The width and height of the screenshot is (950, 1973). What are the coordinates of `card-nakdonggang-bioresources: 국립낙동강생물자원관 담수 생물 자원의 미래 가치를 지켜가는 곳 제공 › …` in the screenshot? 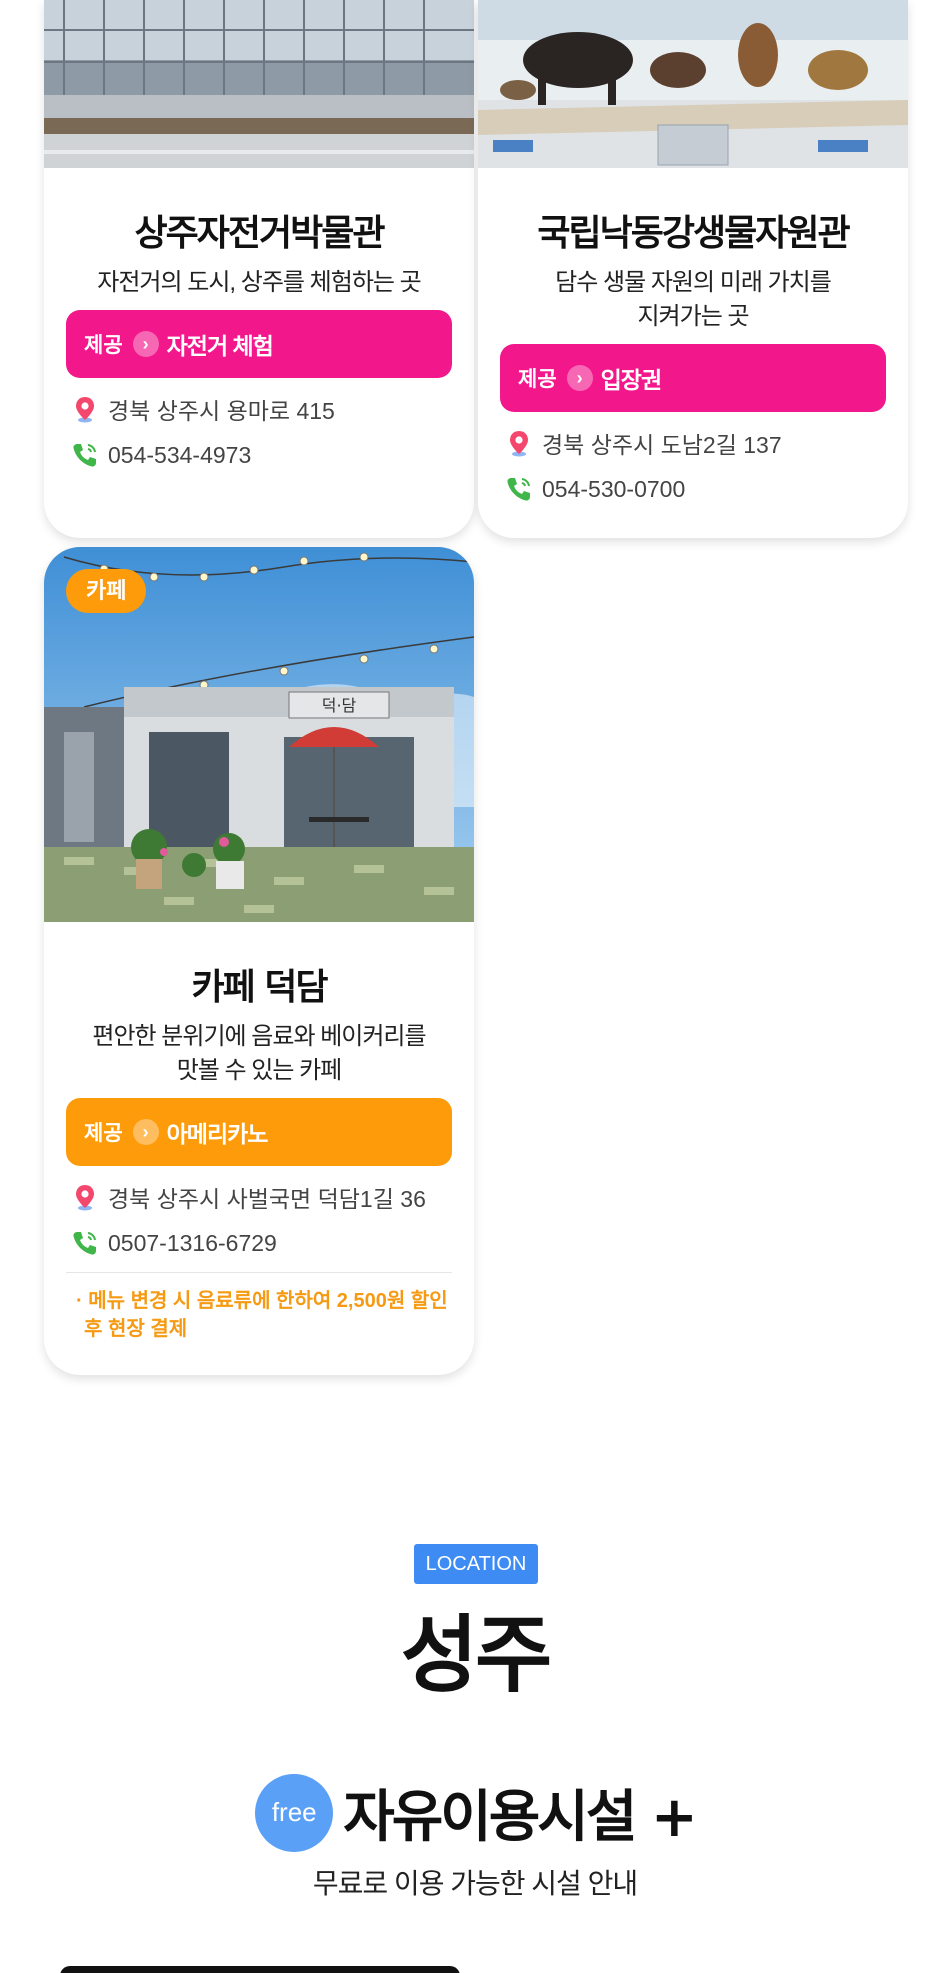 It's located at (693, 269).